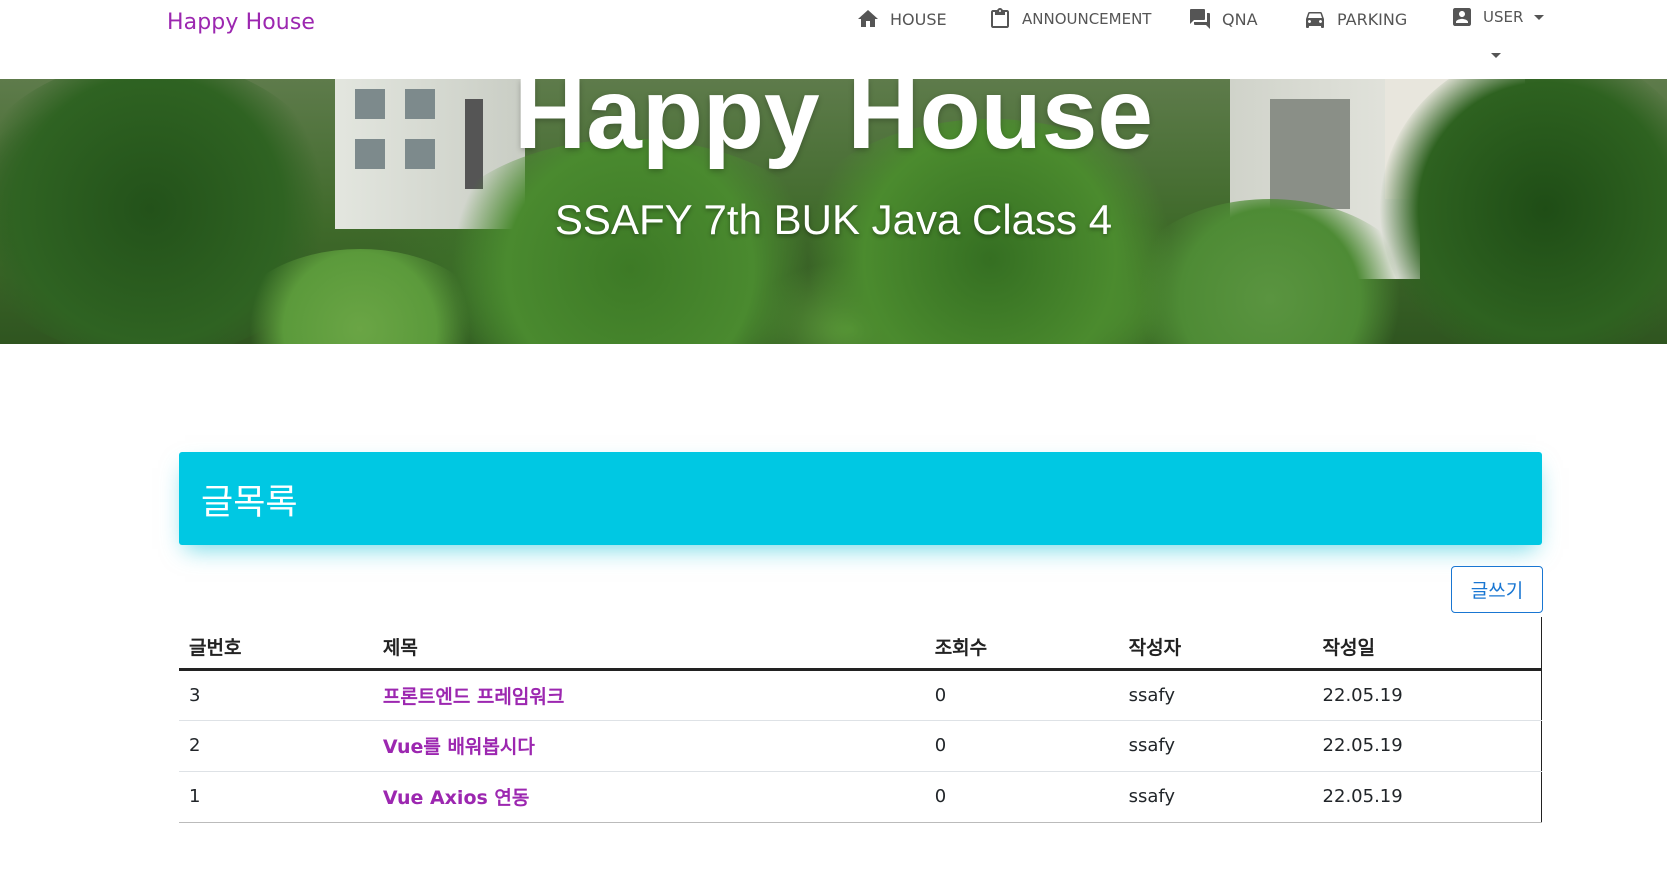 This screenshot has height=887, width=1667. What do you see at coordinates (456, 798) in the screenshot?
I see `post-title-link: Vue Axios 연동` at bounding box center [456, 798].